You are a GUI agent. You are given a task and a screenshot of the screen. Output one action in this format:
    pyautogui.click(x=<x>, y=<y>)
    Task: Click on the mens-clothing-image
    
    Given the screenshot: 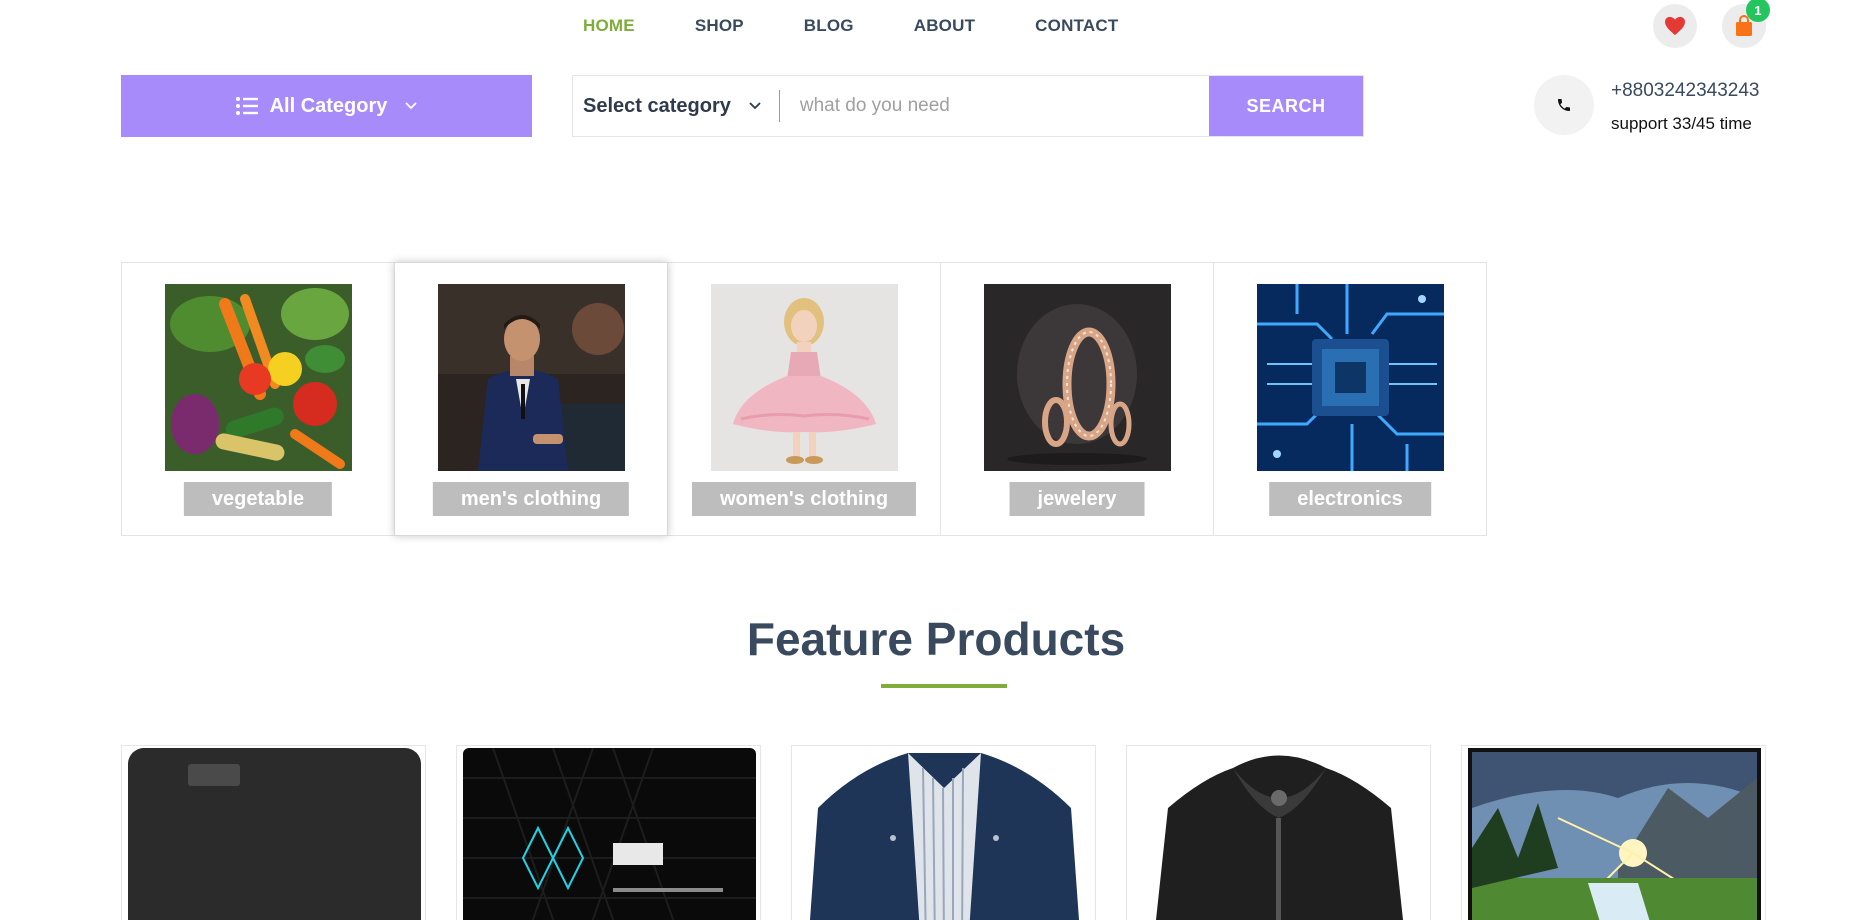 What is the action you would take?
    pyautogui.click(x=531, y=377)
    